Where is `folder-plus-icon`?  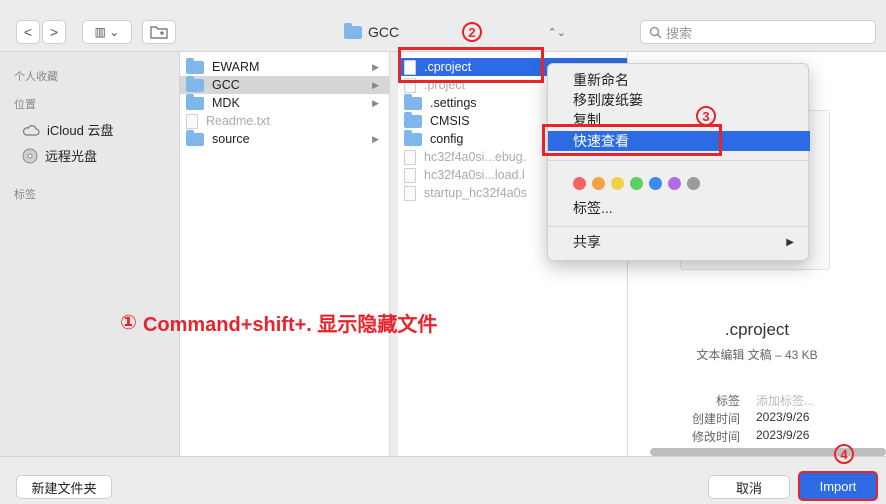
folder-plus-icon is located at coordinates (159, 32).